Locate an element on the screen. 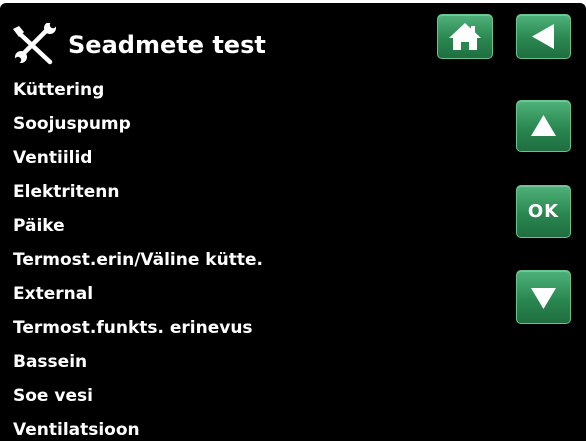 The height and width of the screenshot is (441, 586). scroll-up-button is located at coordinates (543, 126).